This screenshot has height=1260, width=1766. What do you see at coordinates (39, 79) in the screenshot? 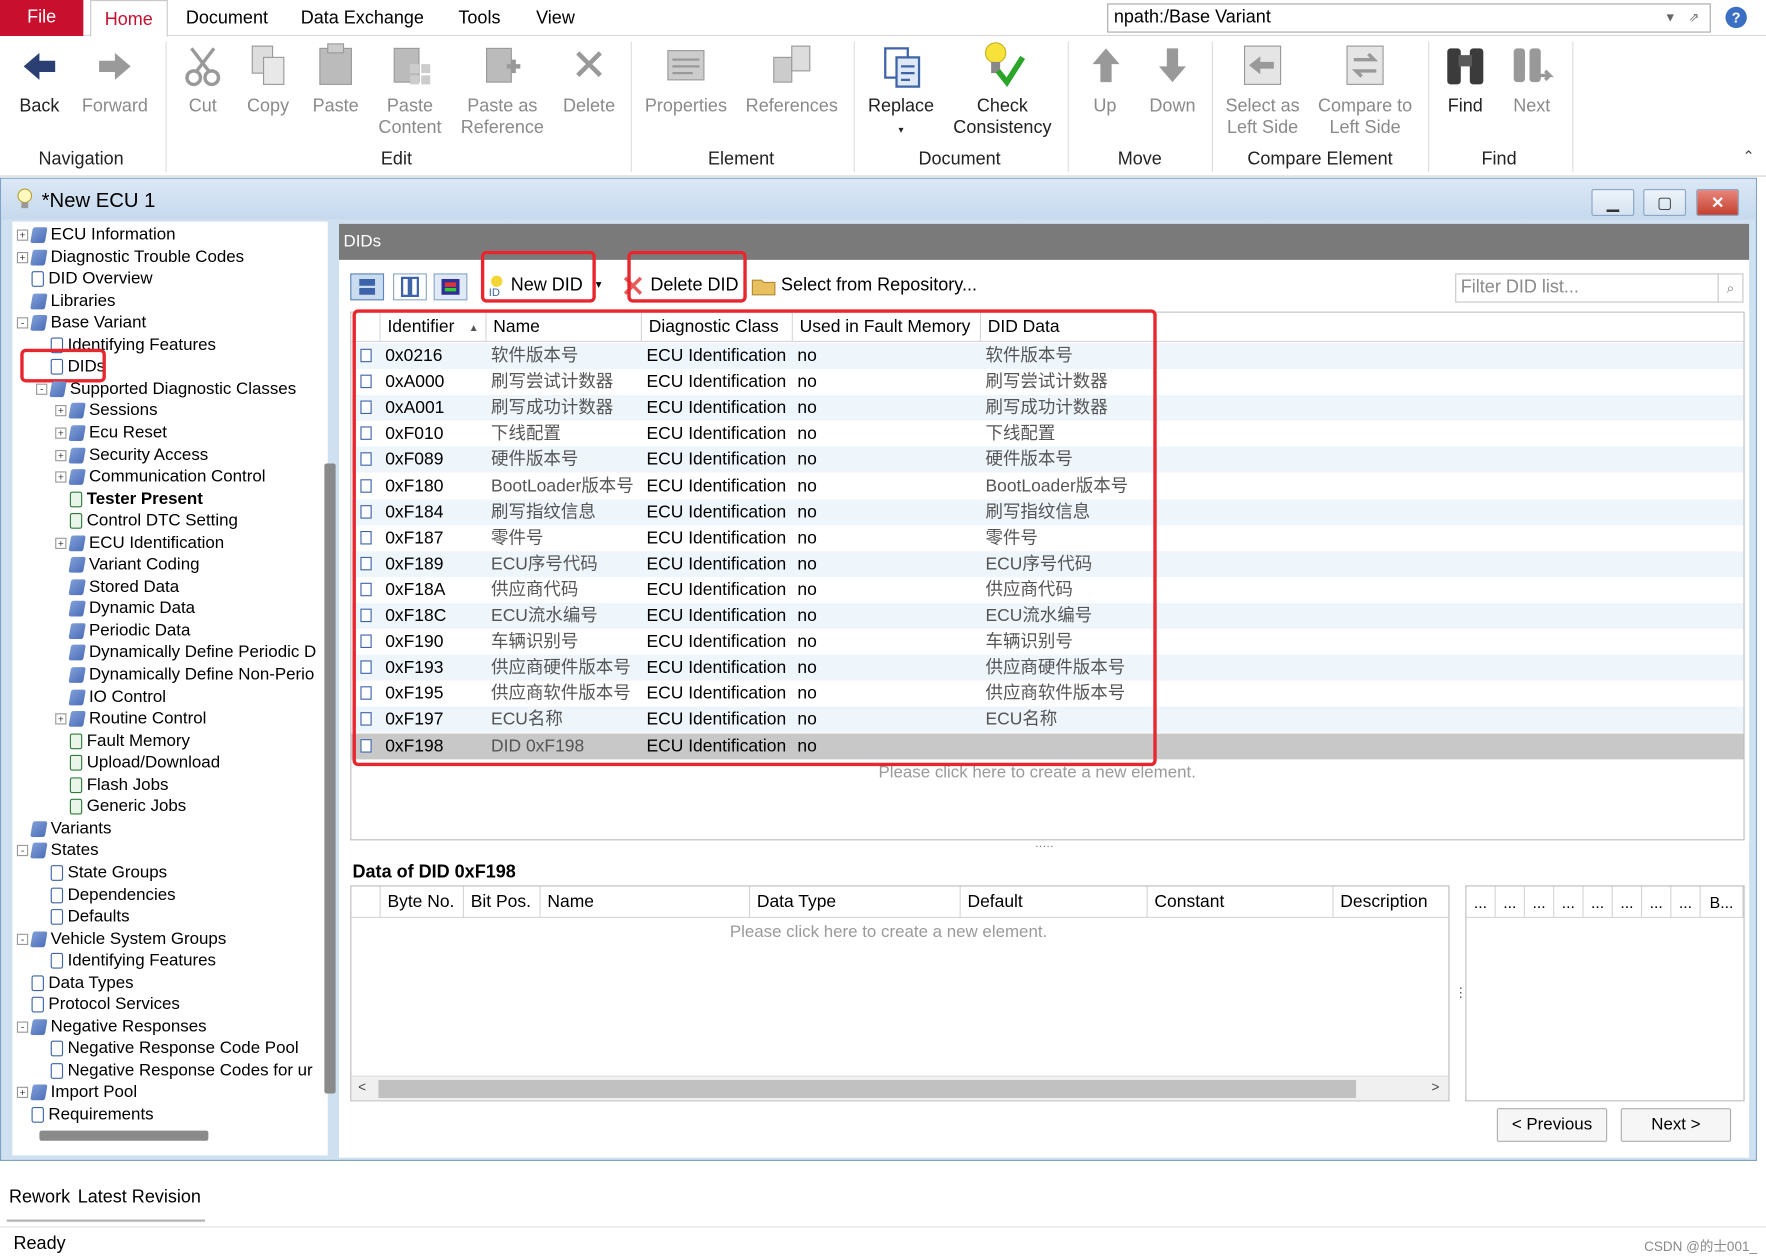
I see `back-button: Back` at bounding box center [39, 79].